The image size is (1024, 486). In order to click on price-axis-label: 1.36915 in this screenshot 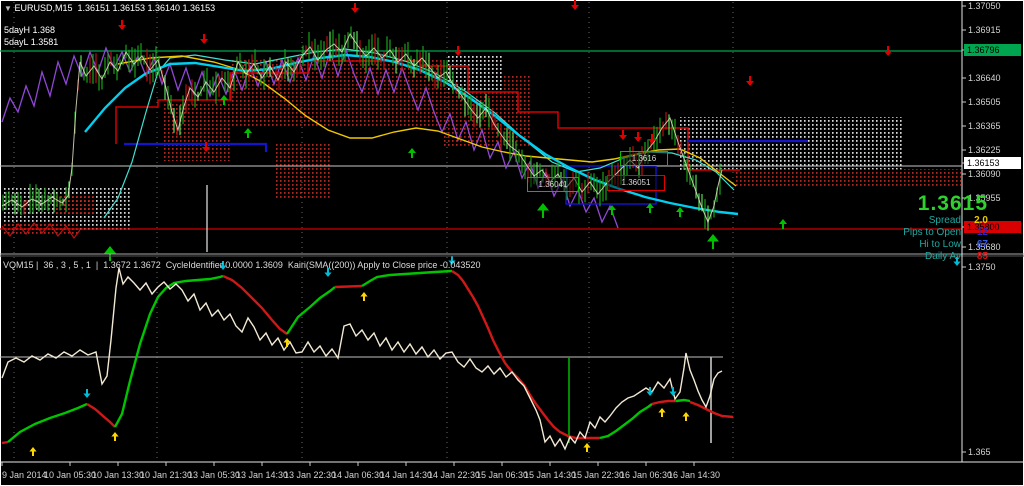, I will do `click(984, 30)`.